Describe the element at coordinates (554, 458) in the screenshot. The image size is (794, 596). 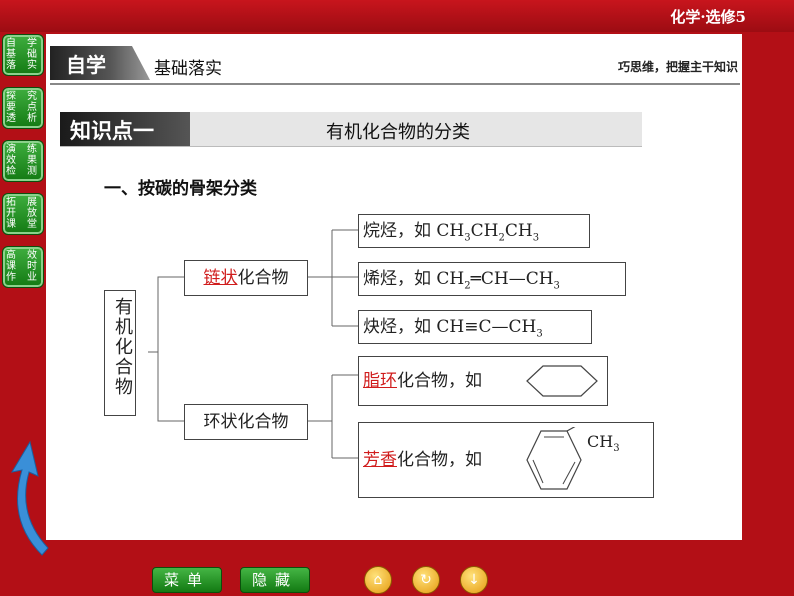
I see `toluene-ring-icon` at that location.